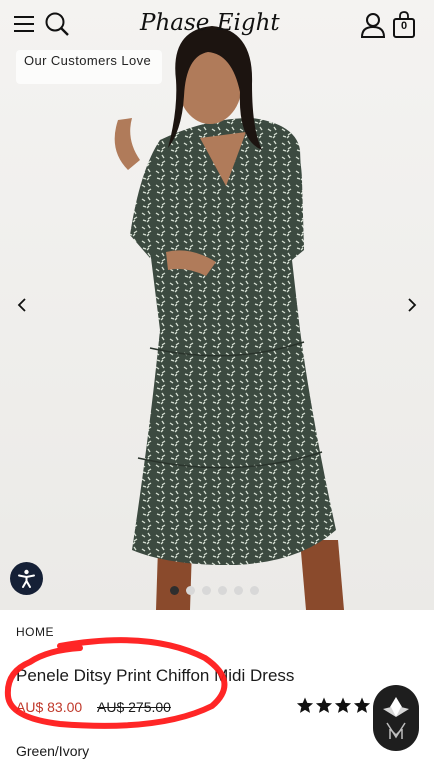 The height and width of the screenshot is (768, 434). Describe the element at coordinates (57, 24) in the screenshot. I see `search-icon` at that location.